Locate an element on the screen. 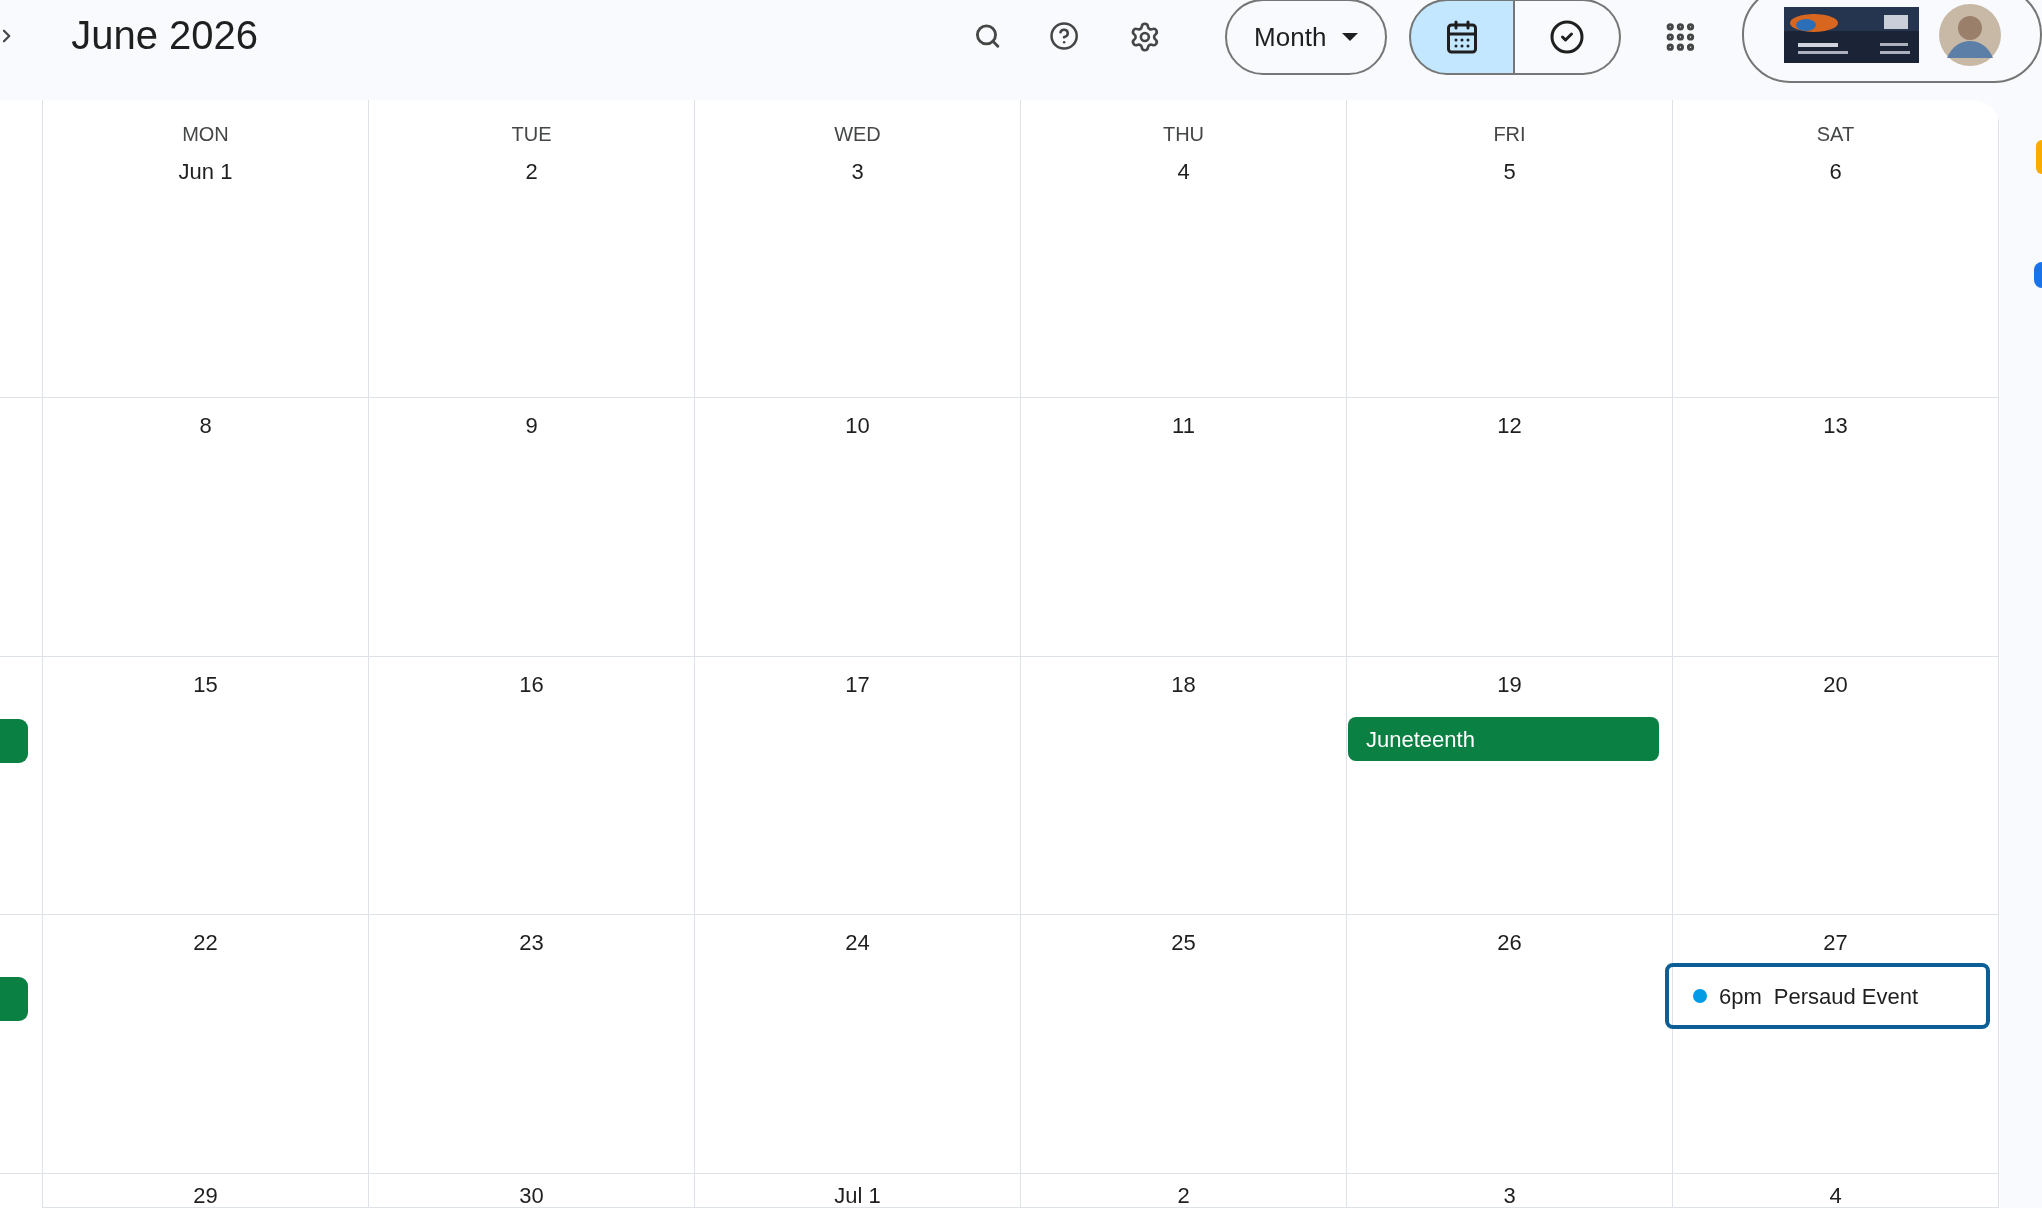  tasks-view-tab is located at coordinates (1568, 37).